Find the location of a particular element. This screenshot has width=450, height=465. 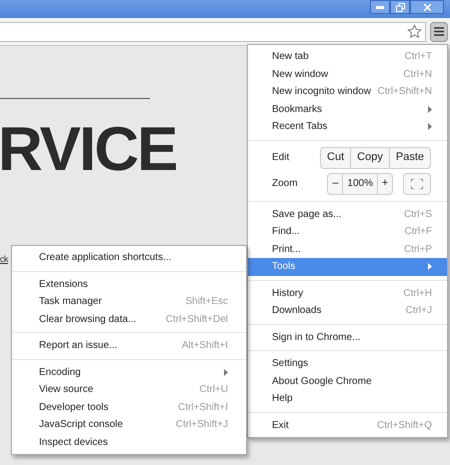

menu-item: Downloads Ctrl+J is located at coordinates (347, 311).